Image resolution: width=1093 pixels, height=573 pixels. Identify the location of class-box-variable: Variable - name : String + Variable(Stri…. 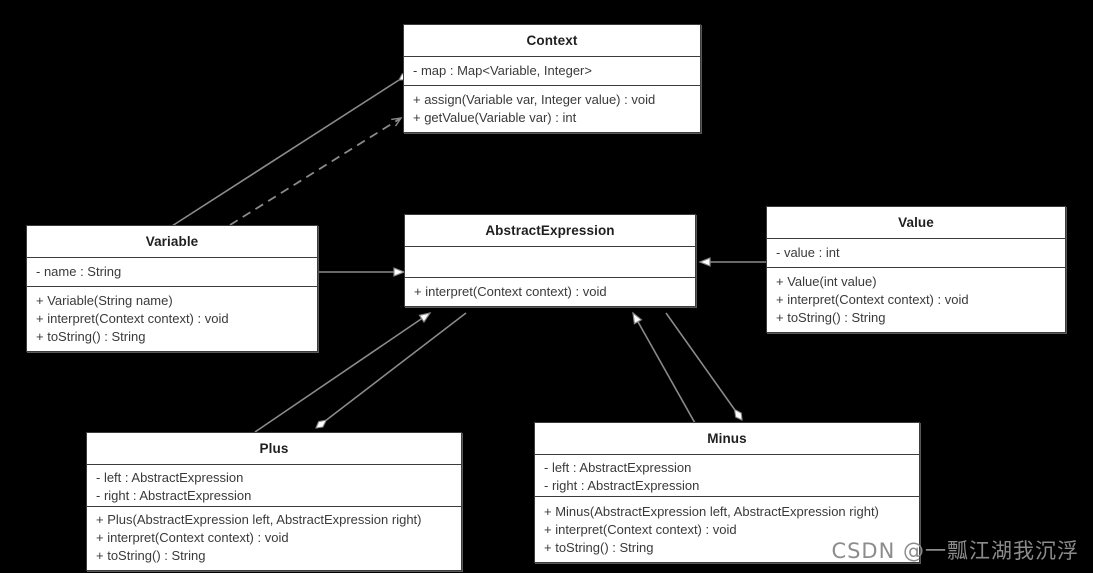
(172, 288).